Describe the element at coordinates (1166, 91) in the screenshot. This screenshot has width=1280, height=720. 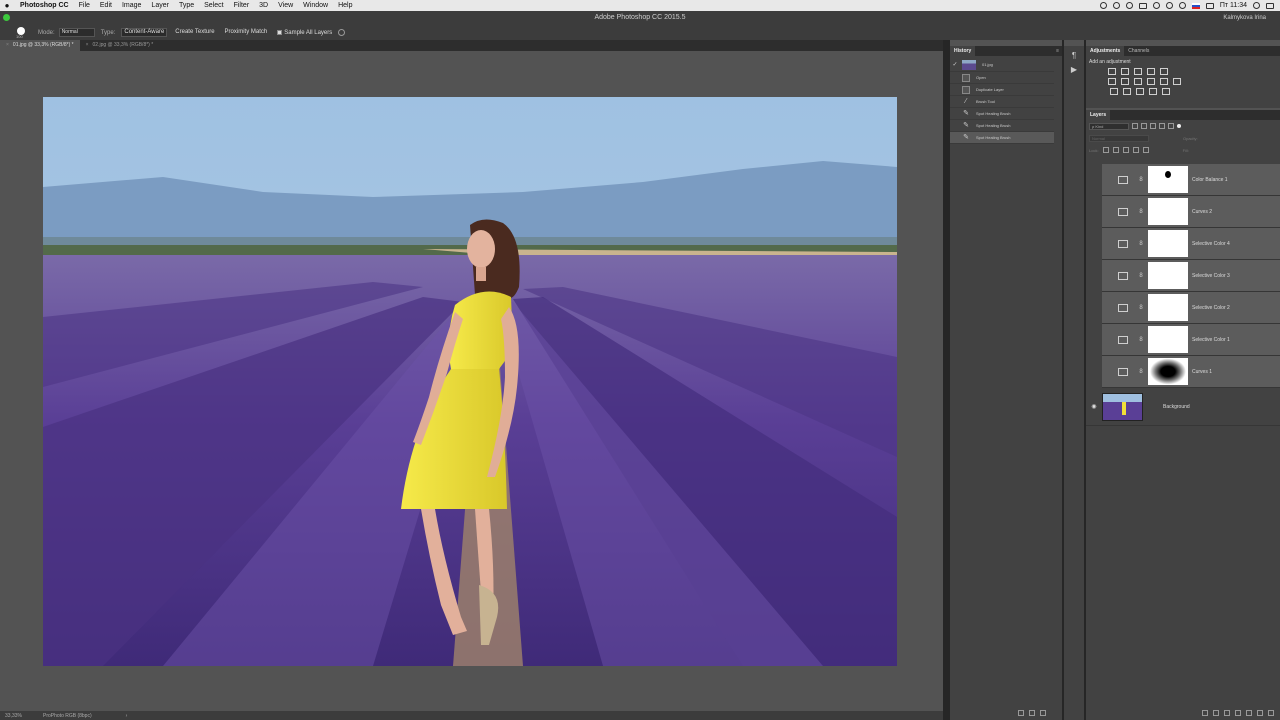
I see `gradient-map-icon` at that location.